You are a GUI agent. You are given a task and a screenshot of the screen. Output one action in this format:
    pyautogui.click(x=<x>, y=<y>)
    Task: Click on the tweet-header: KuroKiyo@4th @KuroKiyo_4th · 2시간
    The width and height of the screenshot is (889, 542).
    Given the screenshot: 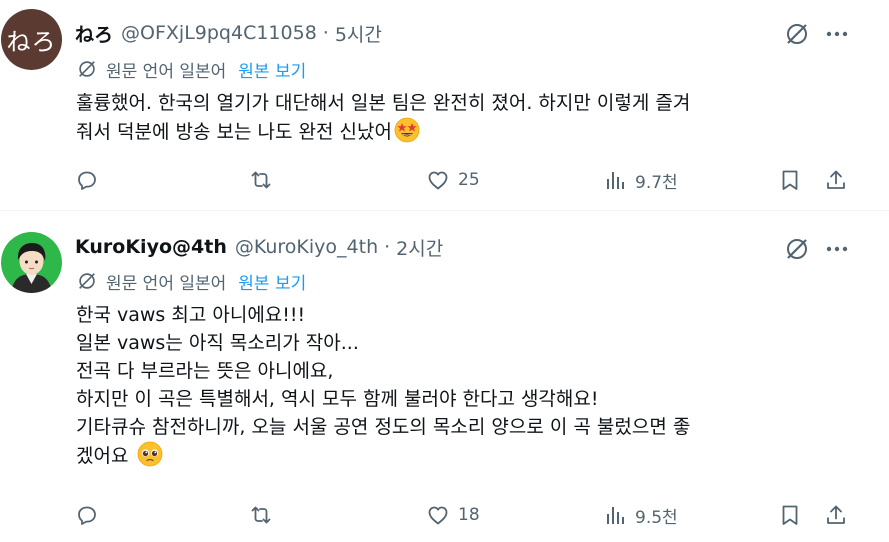 What is the action you would take?
    pyautogui.click(x=259, y=247)
    